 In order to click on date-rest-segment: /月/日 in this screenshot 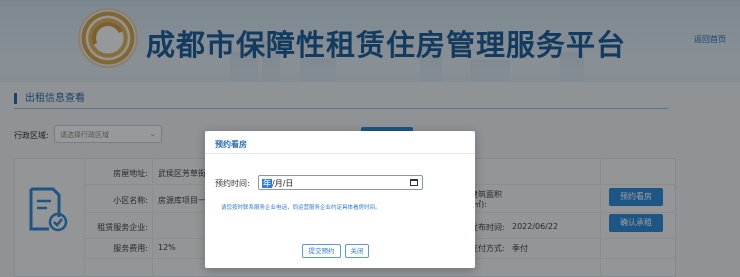, I will do `click(283, 183)`.